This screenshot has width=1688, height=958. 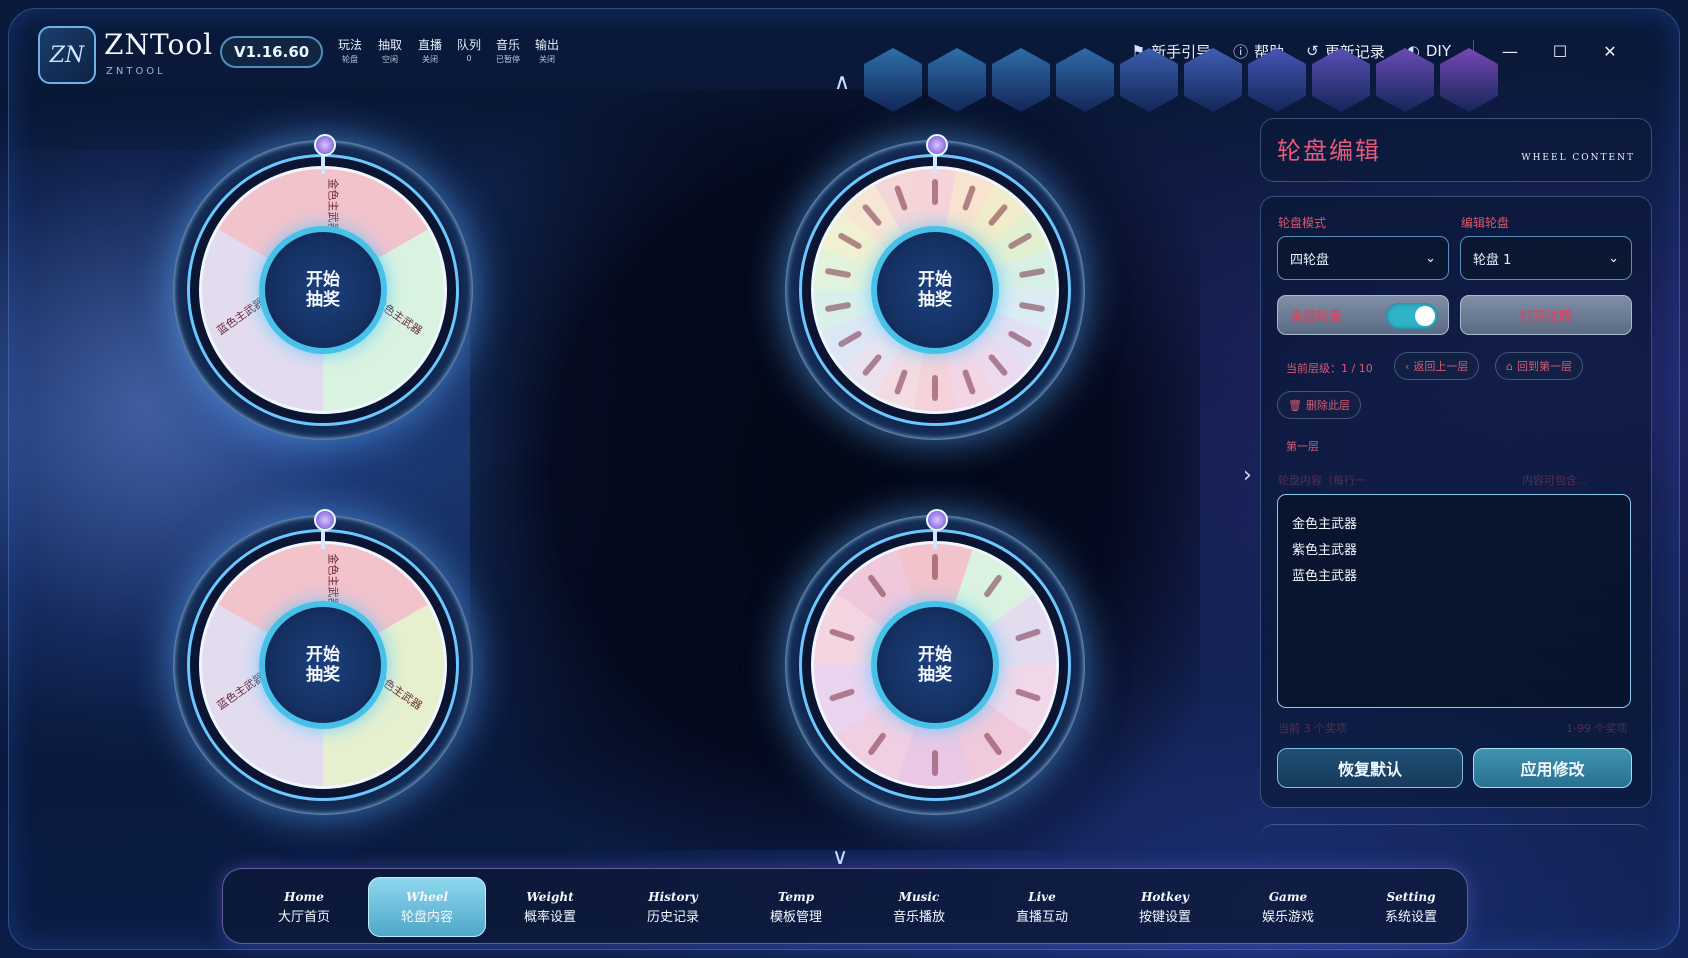 What do you see at coordinates (468, 45) in the screenshot?
I see `status-label: 队列` at bounding box center [468, 45].